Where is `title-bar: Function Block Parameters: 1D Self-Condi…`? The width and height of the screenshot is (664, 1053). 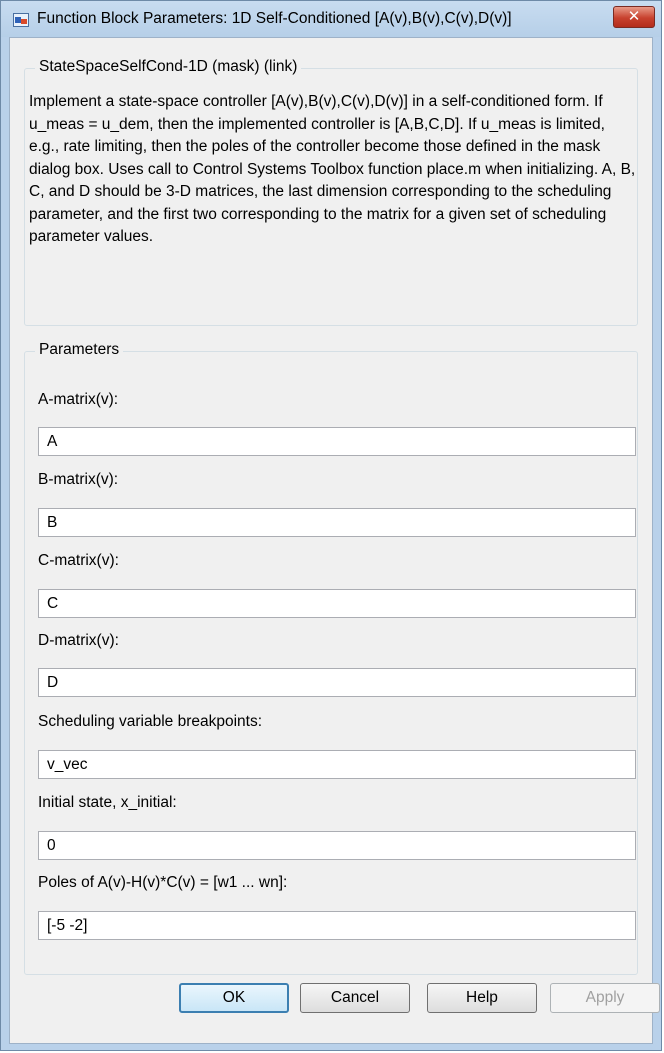 title-bar: Function Block Parameters: 1D Self-Condi… is located at coordinates (331, 19).